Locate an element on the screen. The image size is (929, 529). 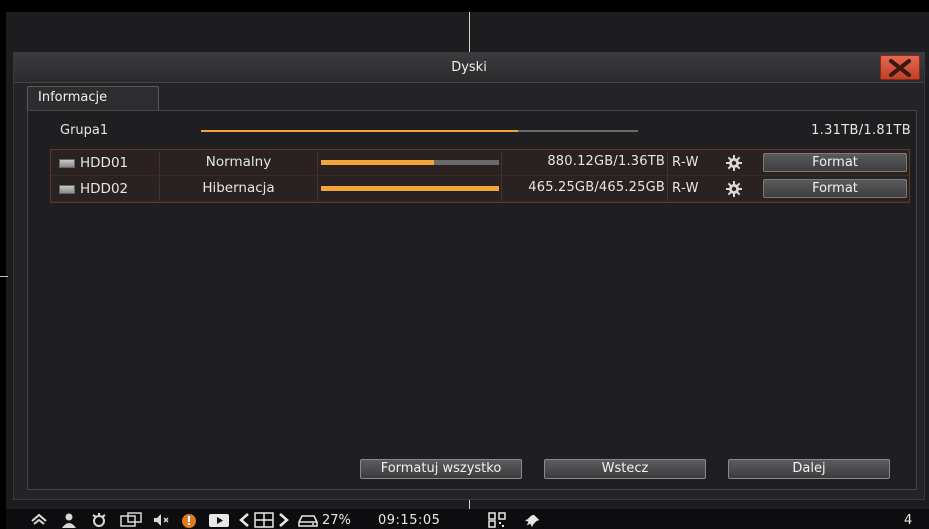
format-all-button: Formatuj wszystko is located at coordinates (441, 469).